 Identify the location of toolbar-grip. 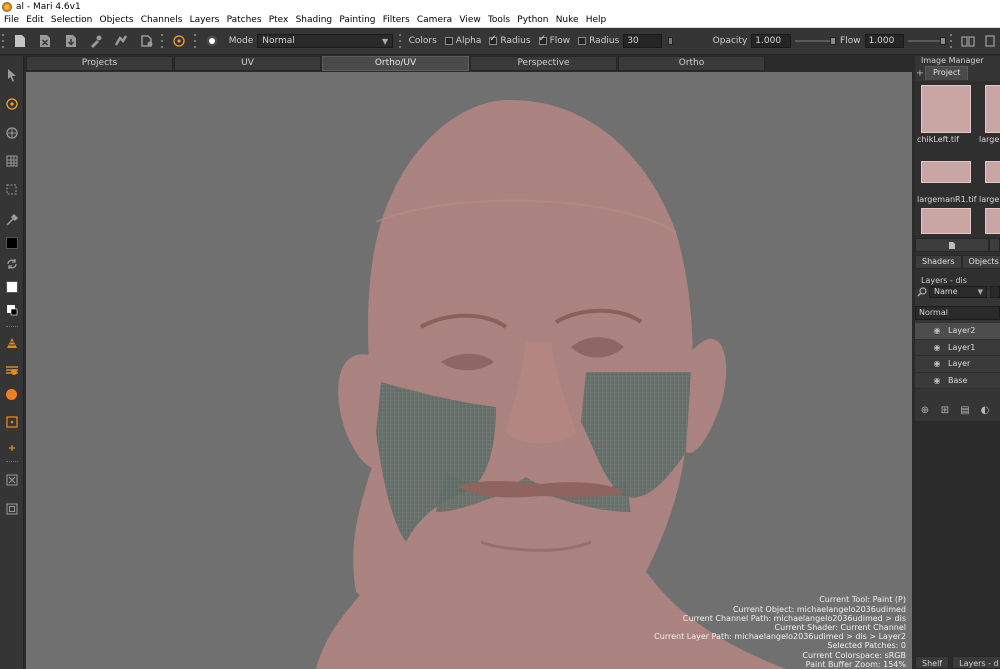
(195, 41).